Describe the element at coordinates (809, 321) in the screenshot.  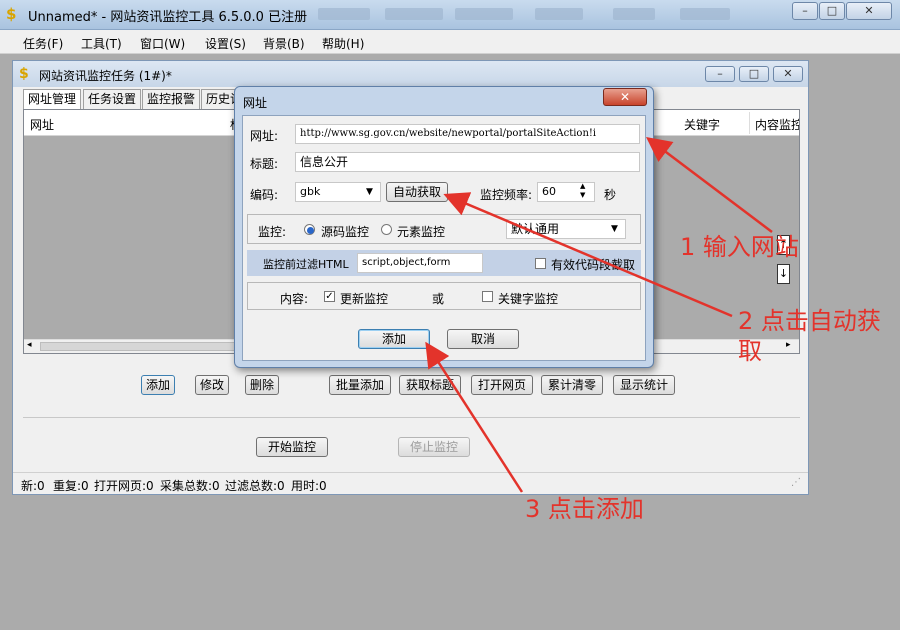
I see `annotation-step-2-line1: 2 点击自动获` at that location.